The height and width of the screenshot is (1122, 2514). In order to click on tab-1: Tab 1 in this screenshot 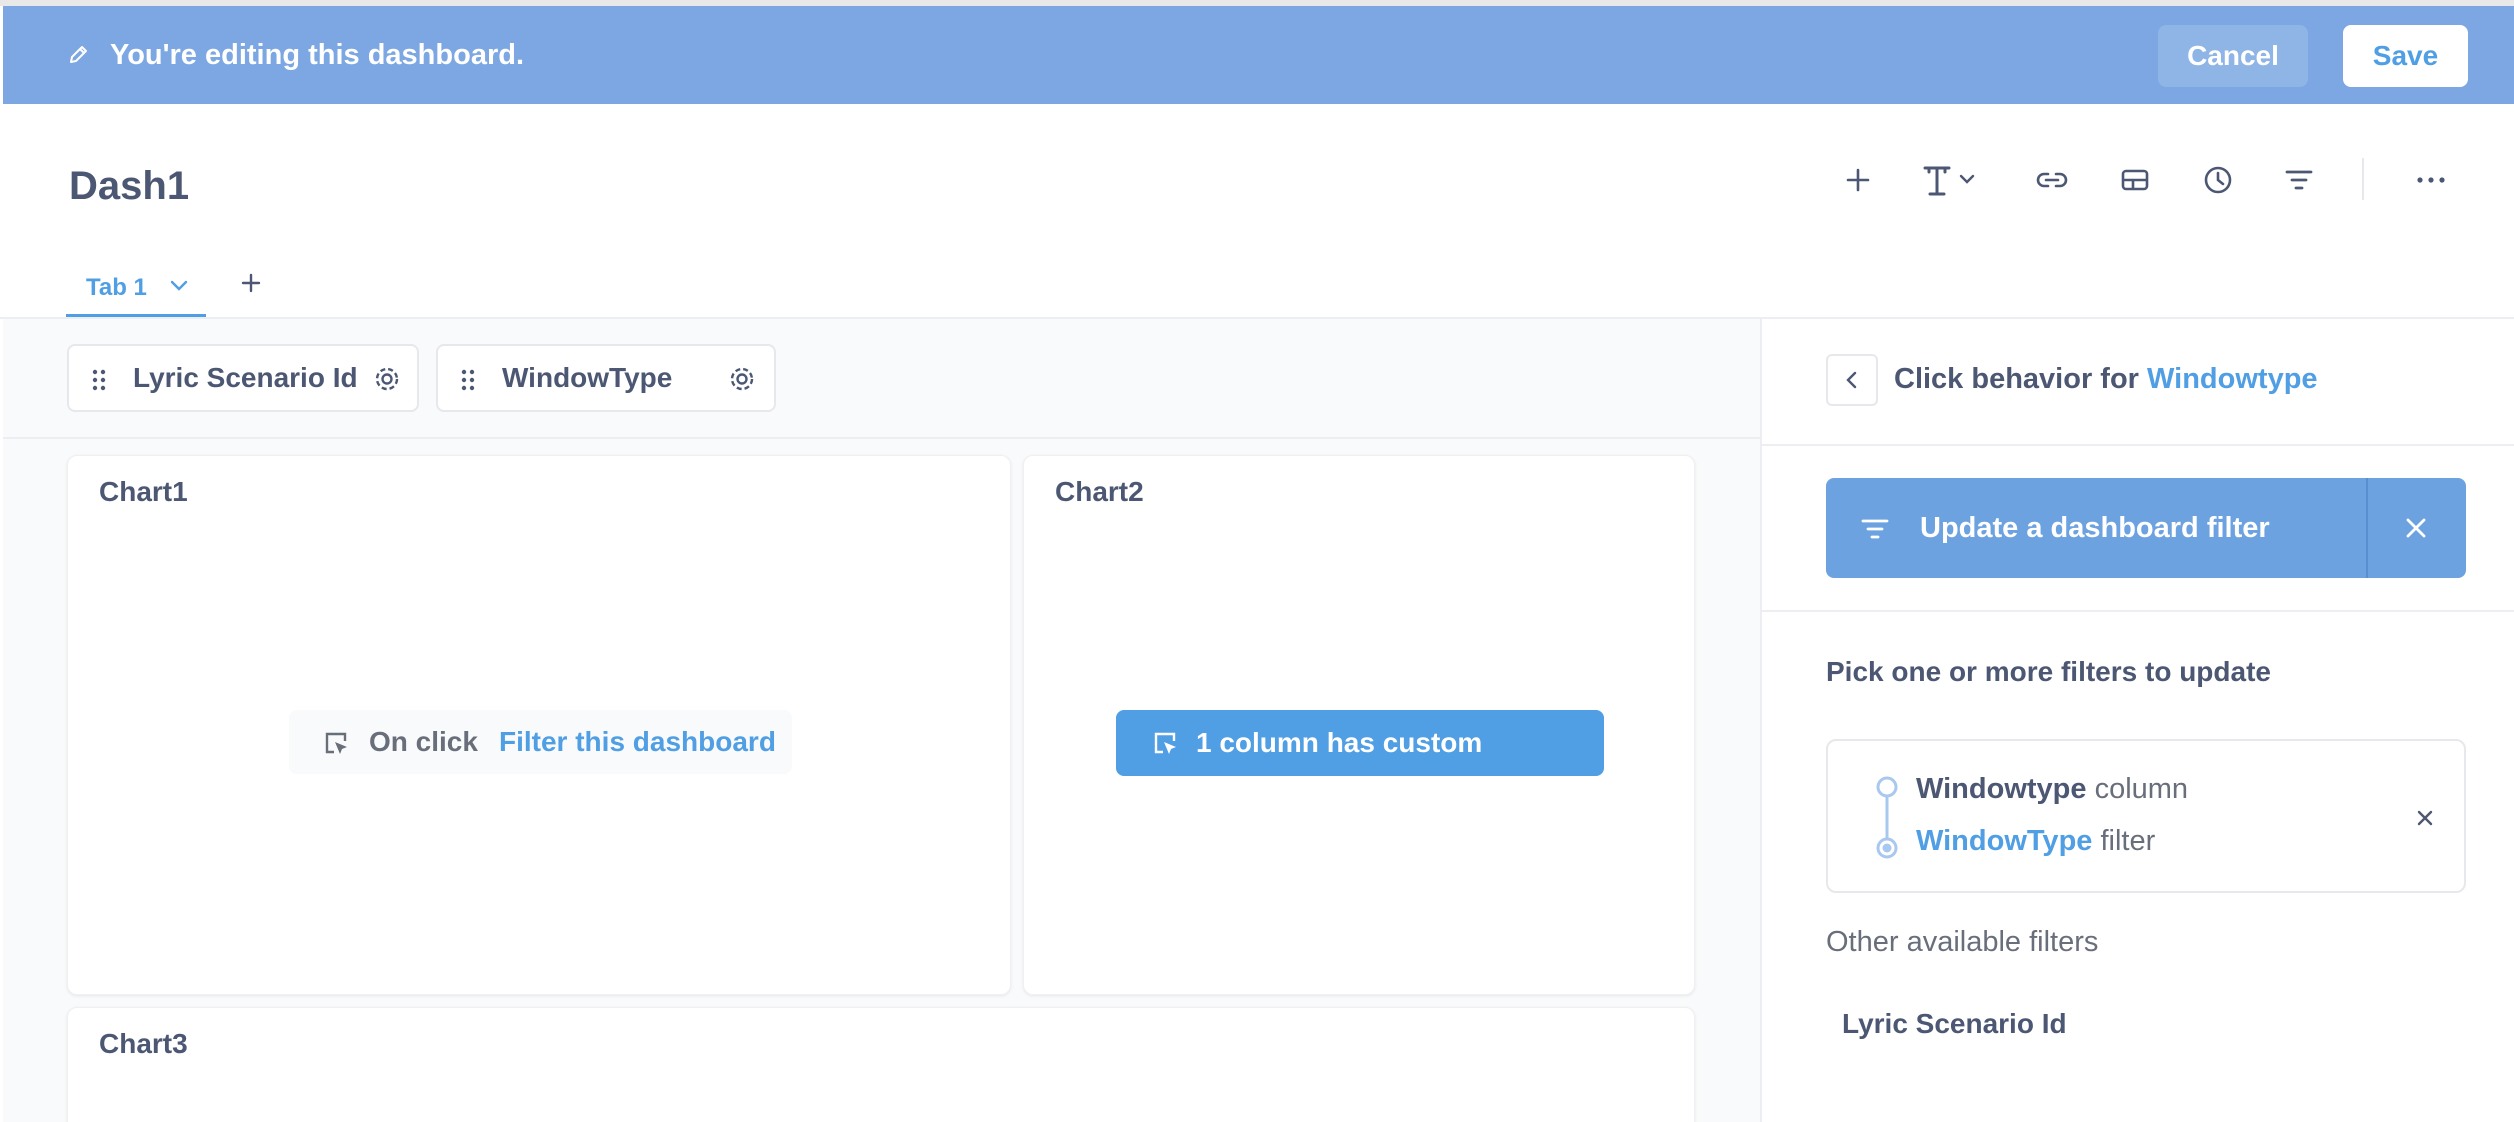, I will do `click(136, 290)`.